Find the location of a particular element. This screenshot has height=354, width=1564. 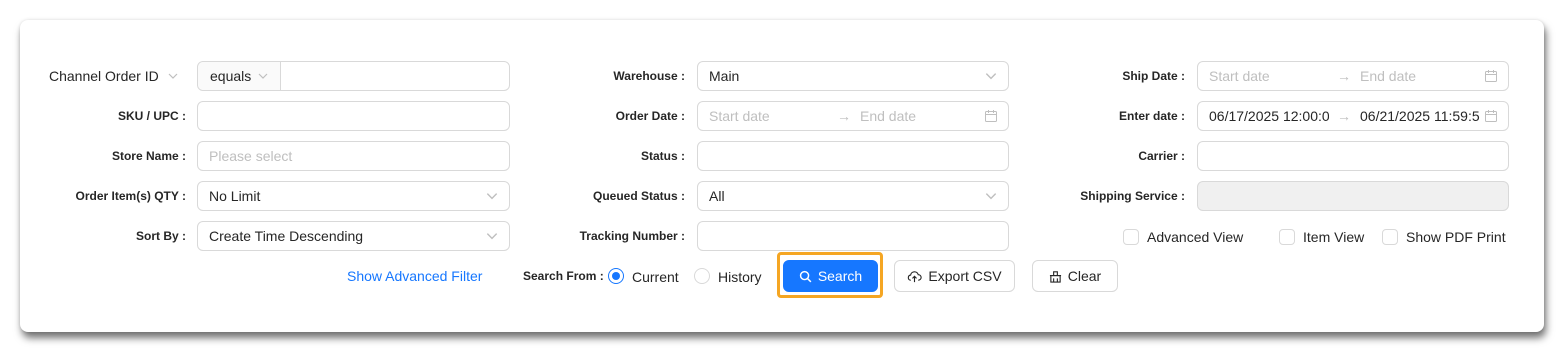

operator-select: equals is located at coordinates (239, 76).